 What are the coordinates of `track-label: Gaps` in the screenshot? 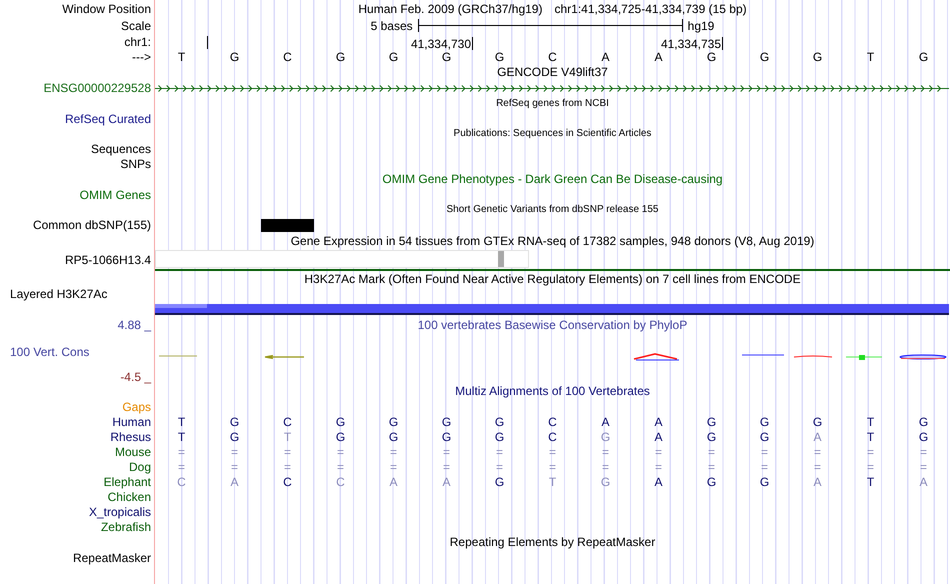 It's located at (136, 406).